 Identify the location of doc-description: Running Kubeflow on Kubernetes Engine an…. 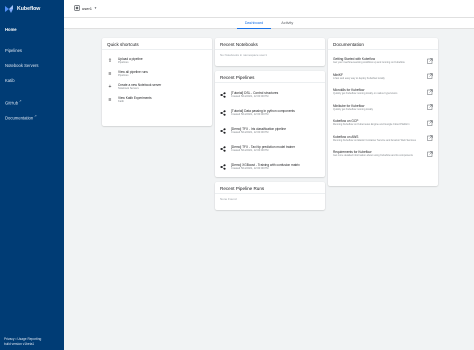
(371, 125).